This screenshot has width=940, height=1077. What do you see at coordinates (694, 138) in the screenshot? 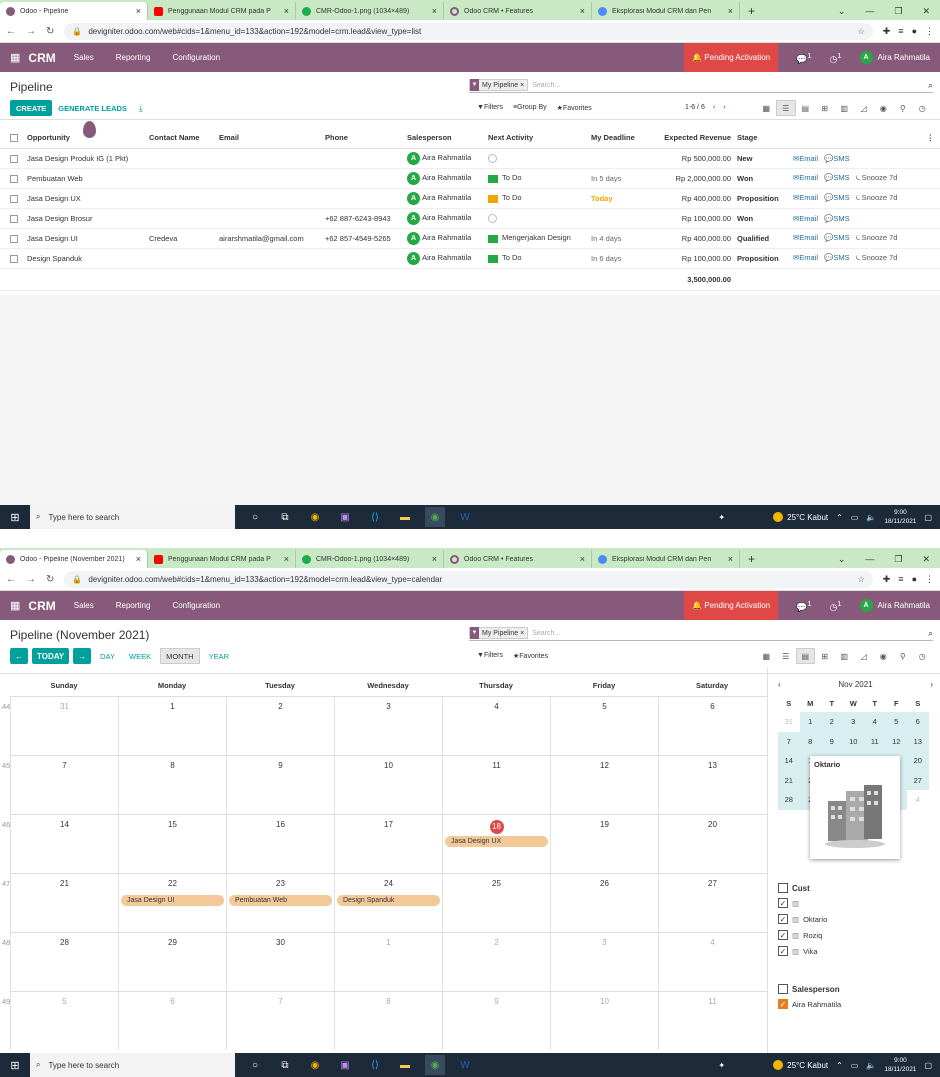
I see `col-revenue: Expected Revenue` at bounding box center [694, 138].